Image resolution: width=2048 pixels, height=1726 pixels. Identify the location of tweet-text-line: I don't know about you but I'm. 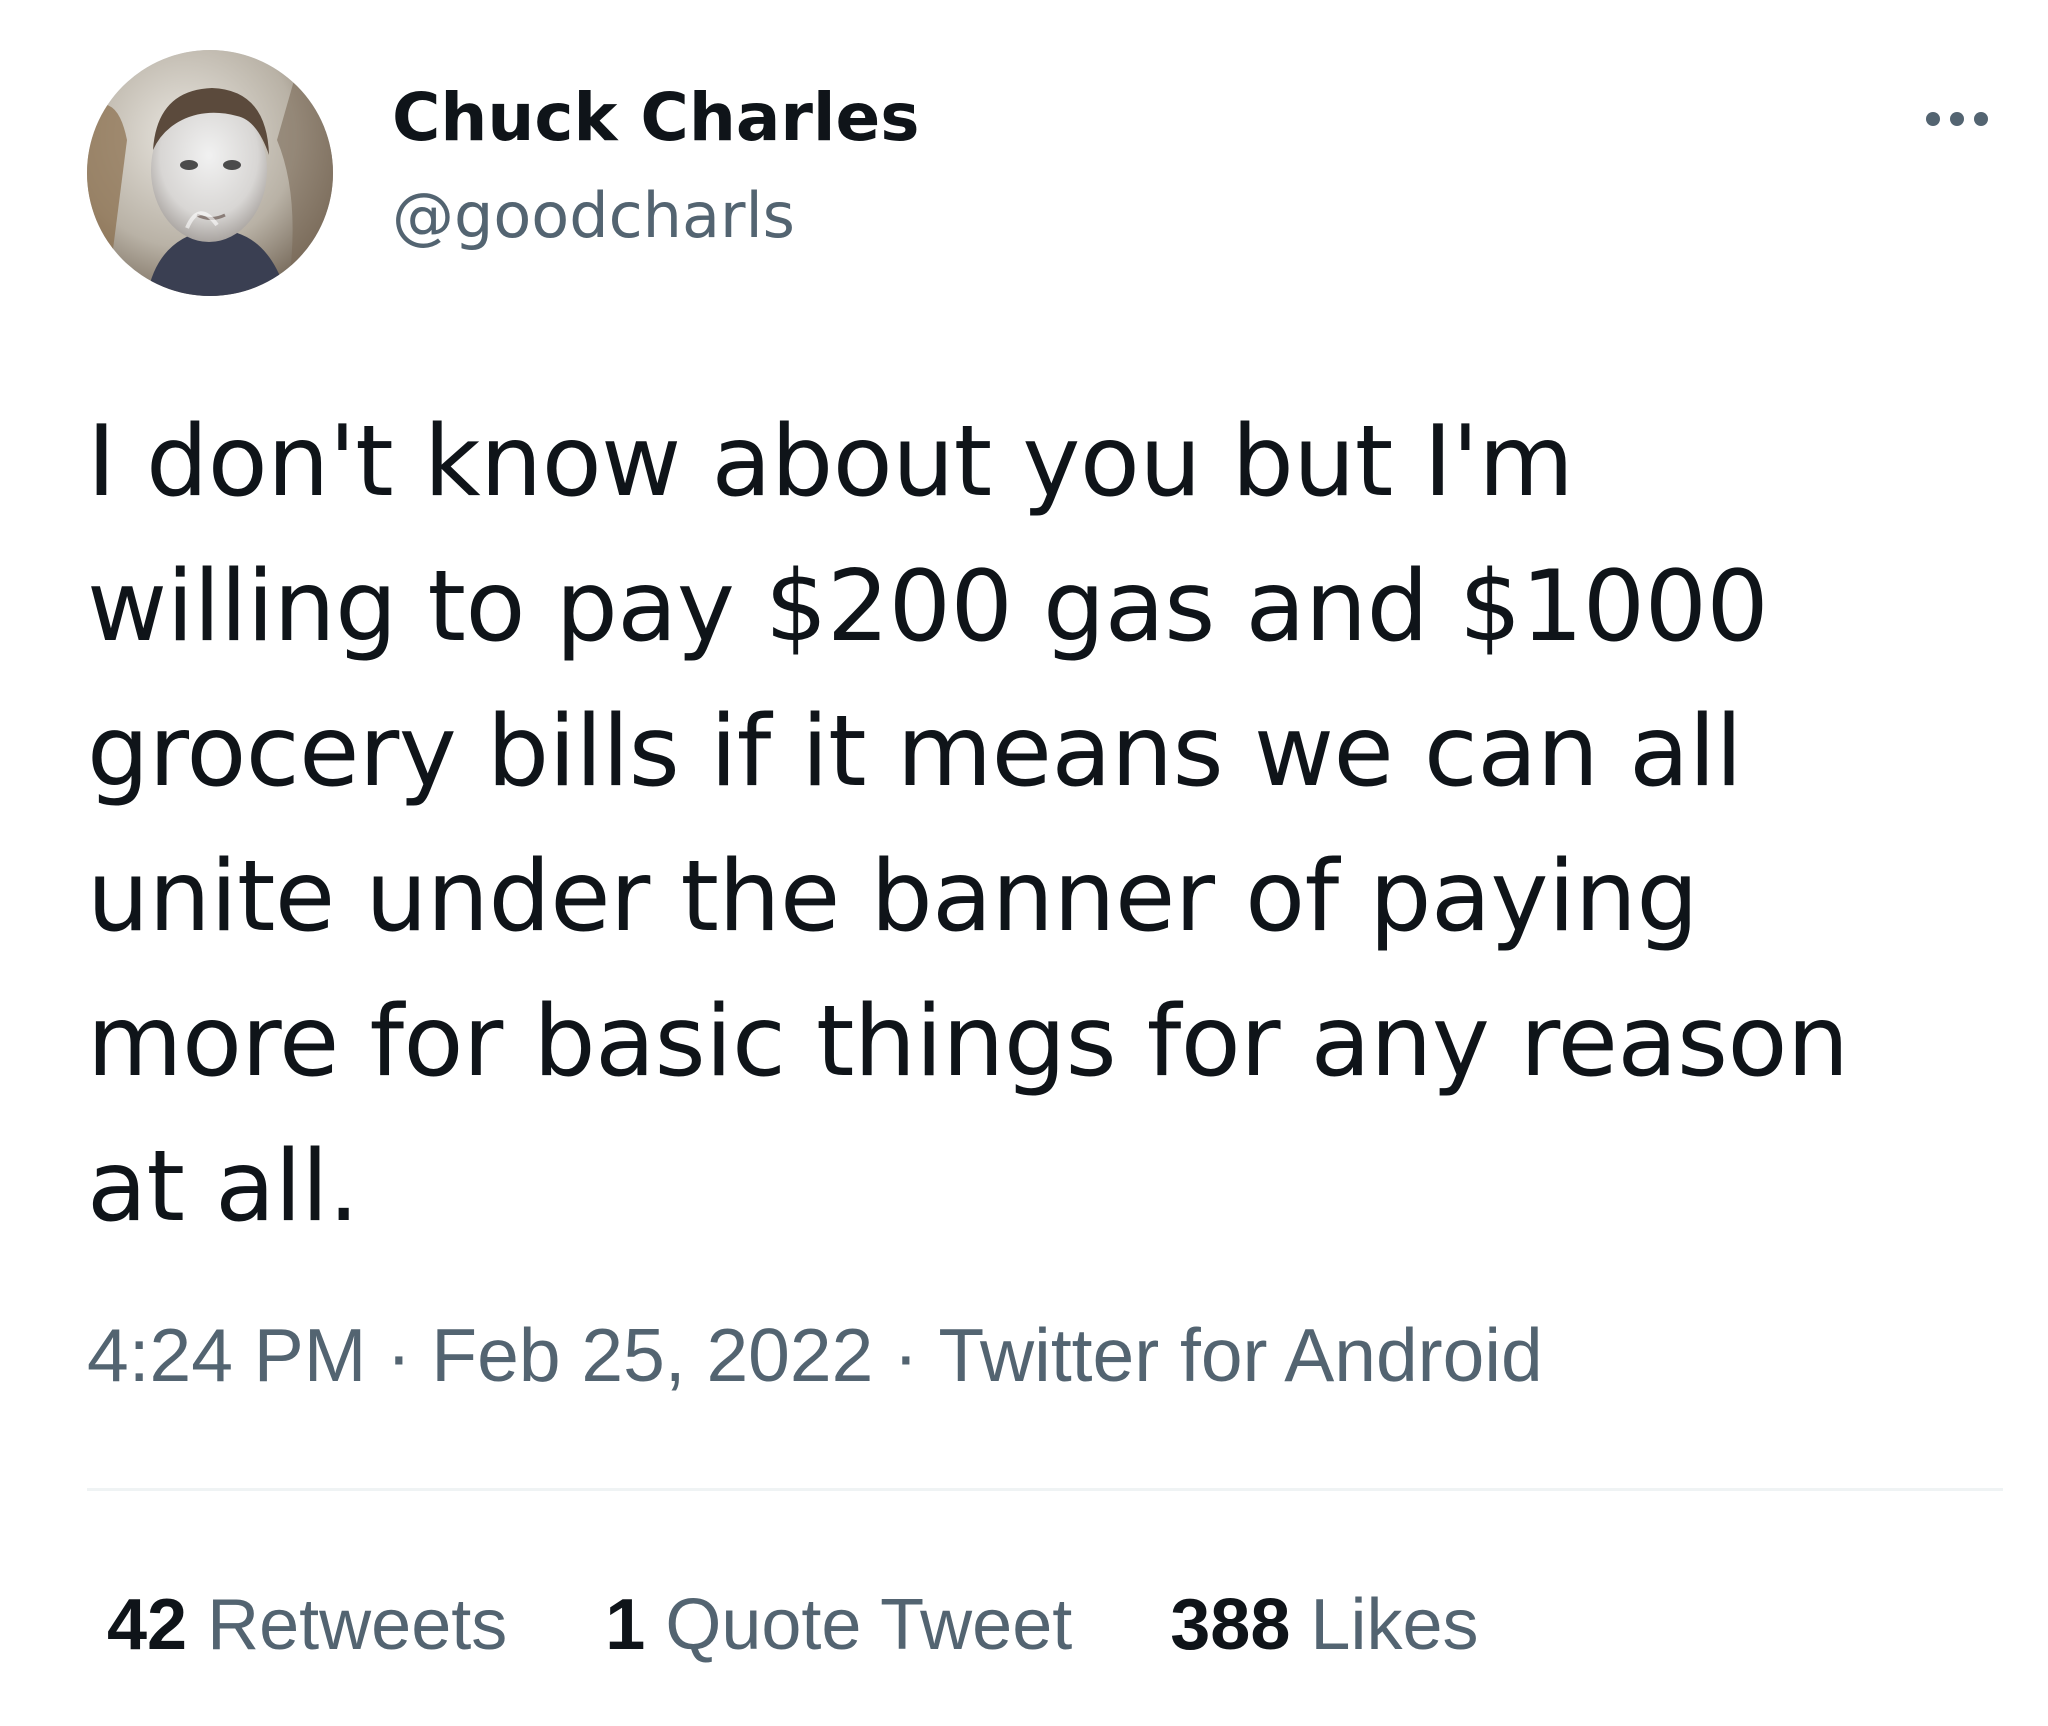
(830, 462).